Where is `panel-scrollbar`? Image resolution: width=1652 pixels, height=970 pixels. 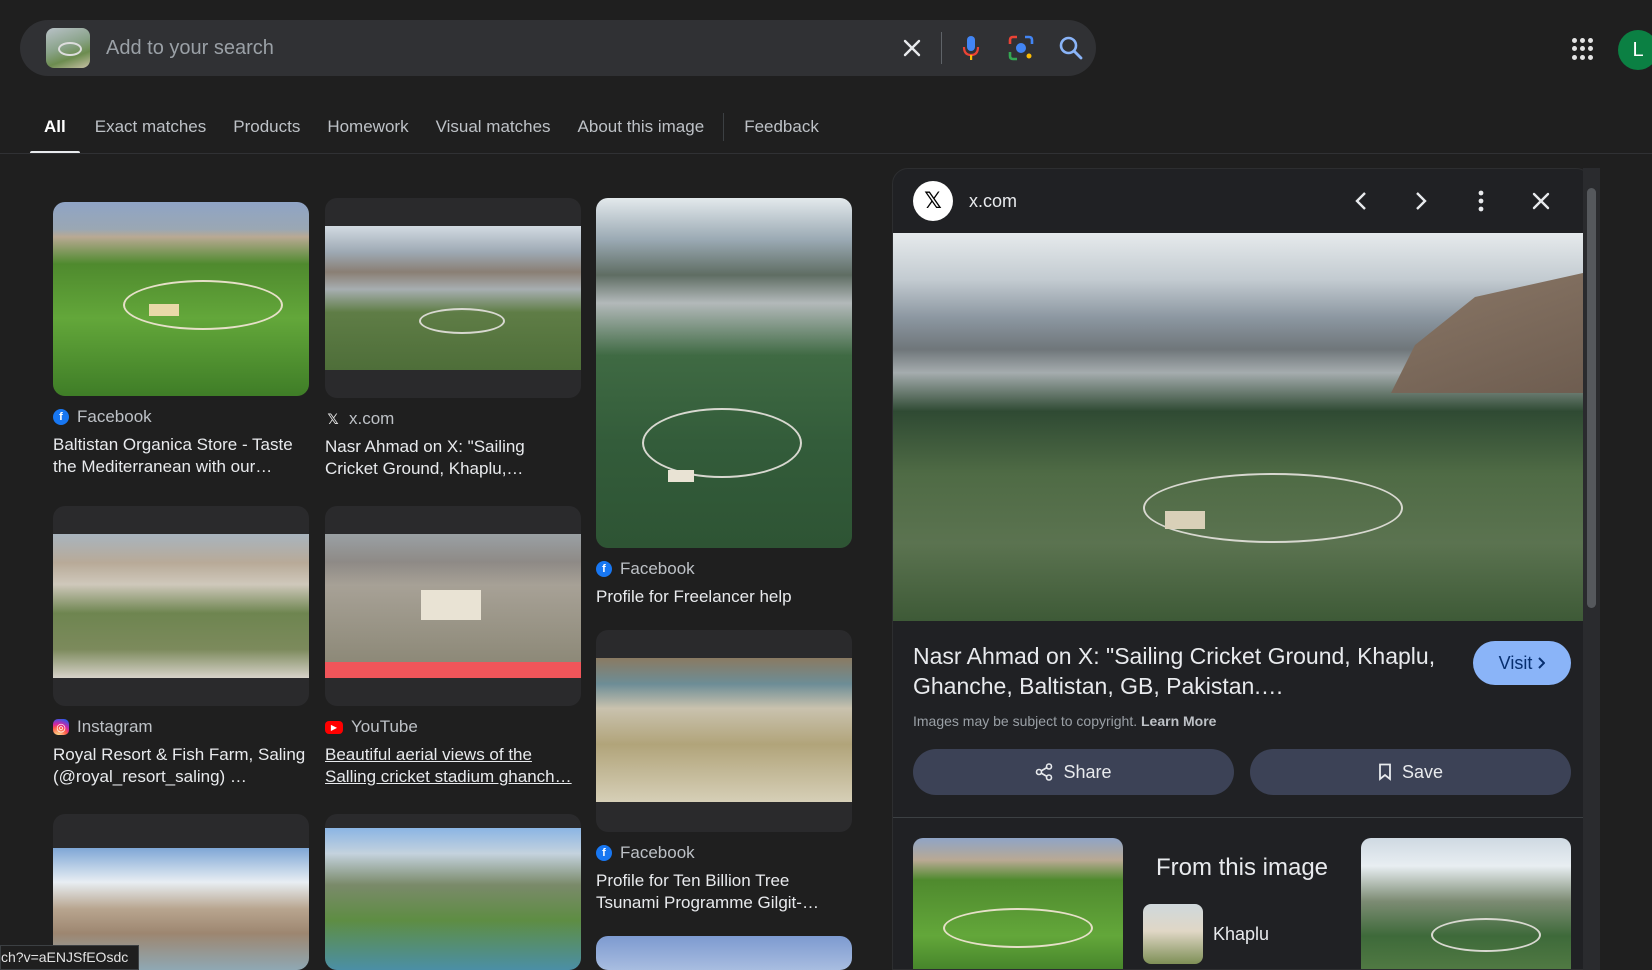
panel-scrollbar is located at coordinates (1591, 569).